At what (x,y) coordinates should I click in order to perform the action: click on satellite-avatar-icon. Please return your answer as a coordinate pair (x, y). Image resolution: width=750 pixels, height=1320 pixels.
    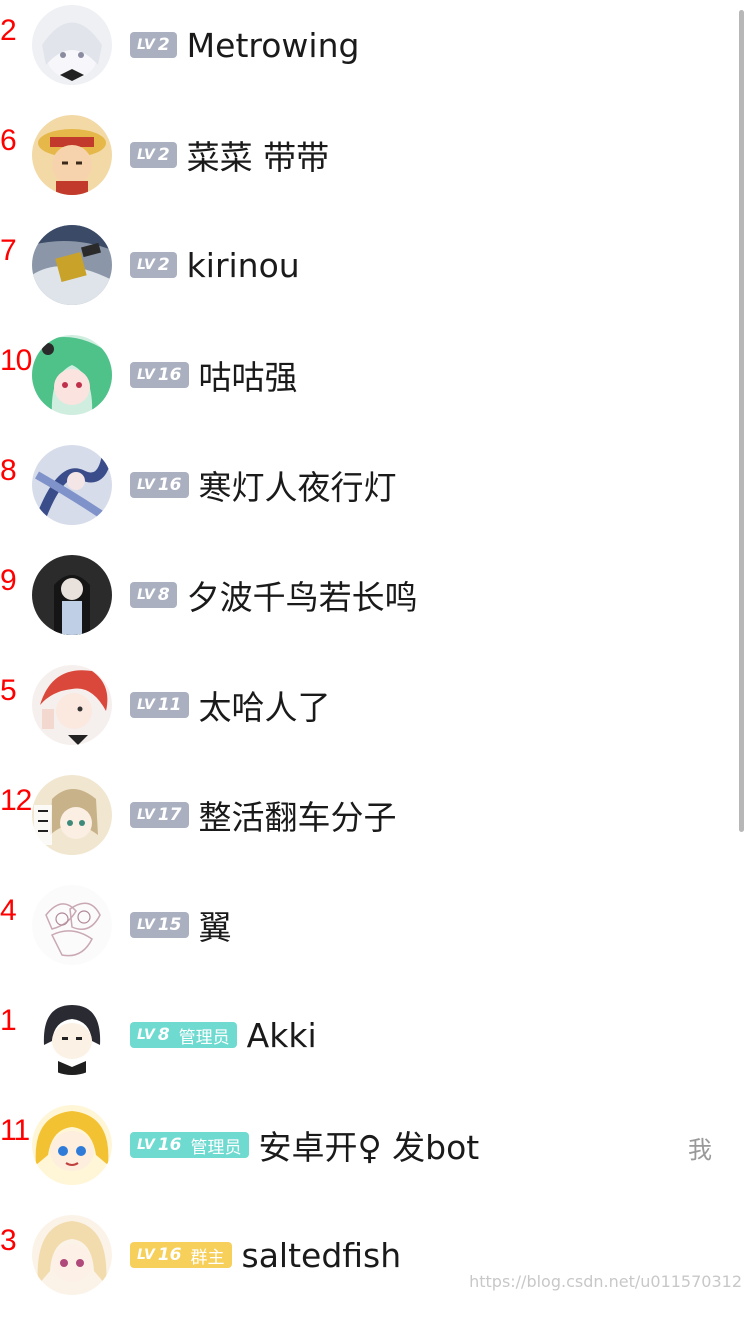
    Looking at the image, I should click on (72, 265).